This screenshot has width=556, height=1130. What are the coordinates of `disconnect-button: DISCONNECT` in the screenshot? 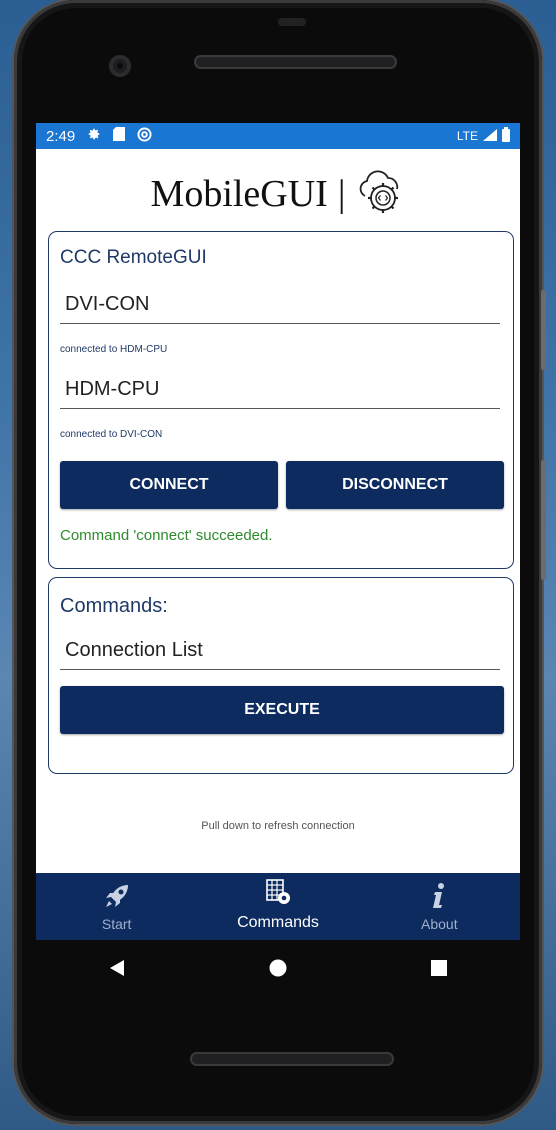 It's located at (395, 485).